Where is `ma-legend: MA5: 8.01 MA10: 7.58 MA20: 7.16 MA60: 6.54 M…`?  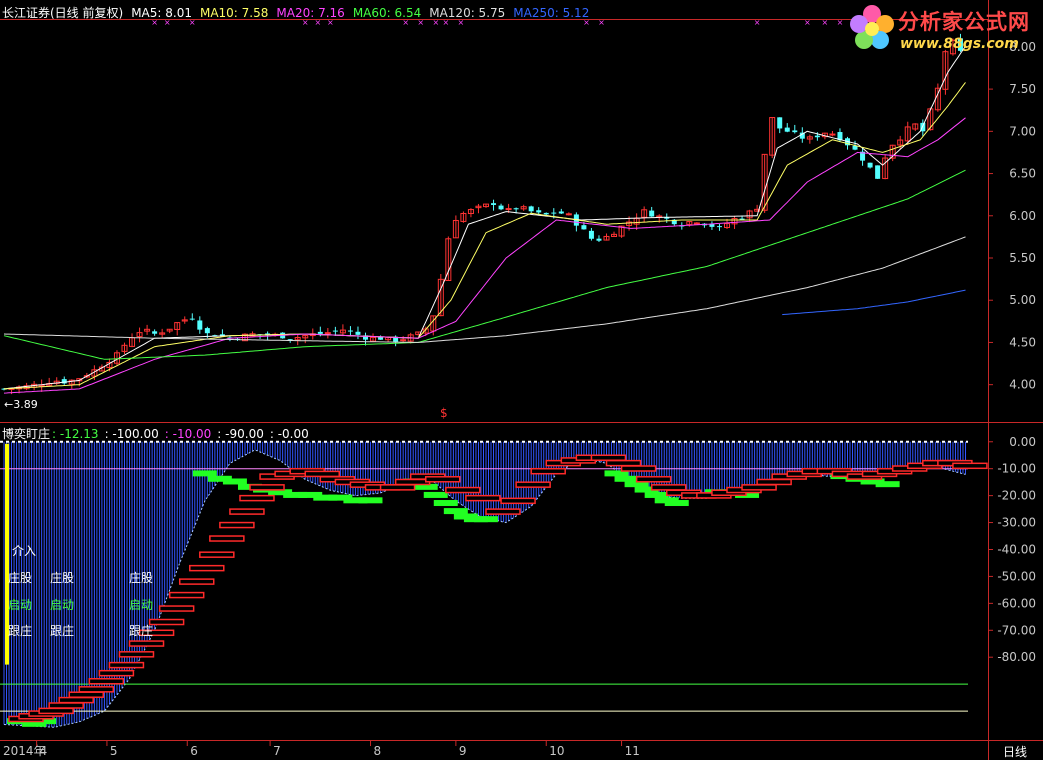 ma-legend: MA5: 8.01 MA10: 7.58 MA20: 7.16 MA60: 6.54 M… is located at coordinates (364, 13).